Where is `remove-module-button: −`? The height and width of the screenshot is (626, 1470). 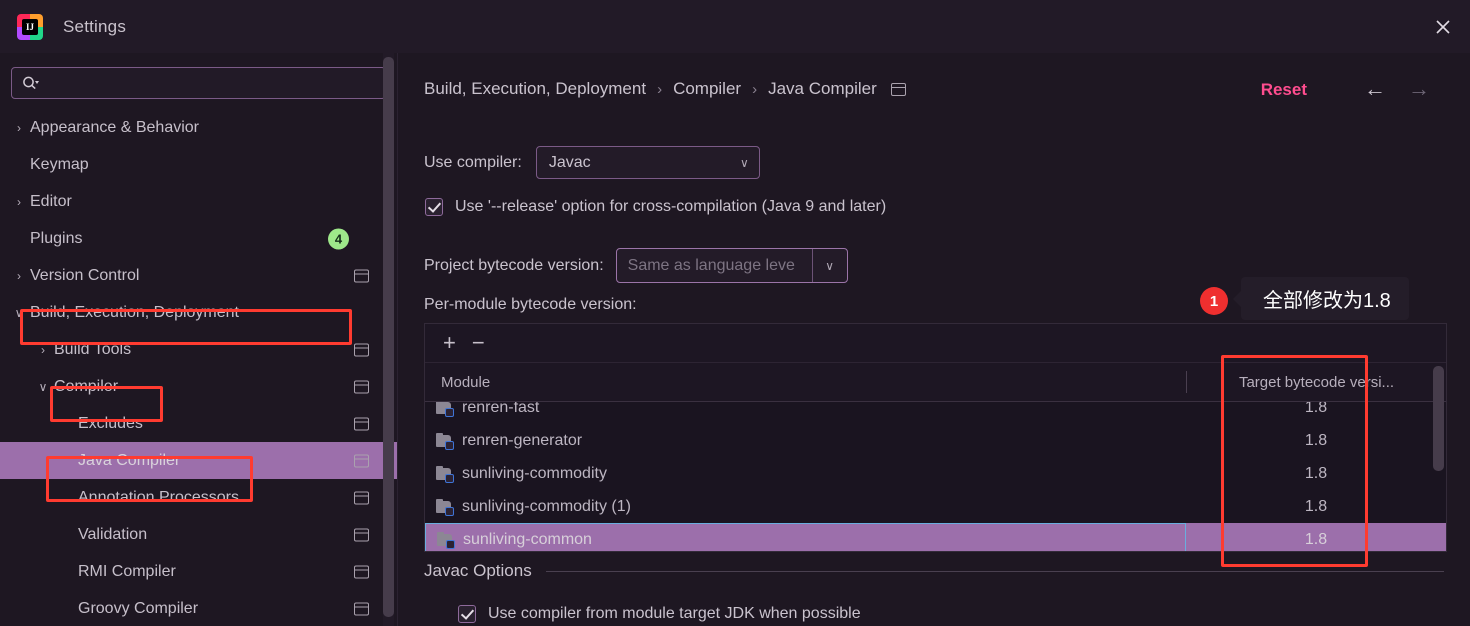 remove-module-button: − is located at coordinates (478, 343).